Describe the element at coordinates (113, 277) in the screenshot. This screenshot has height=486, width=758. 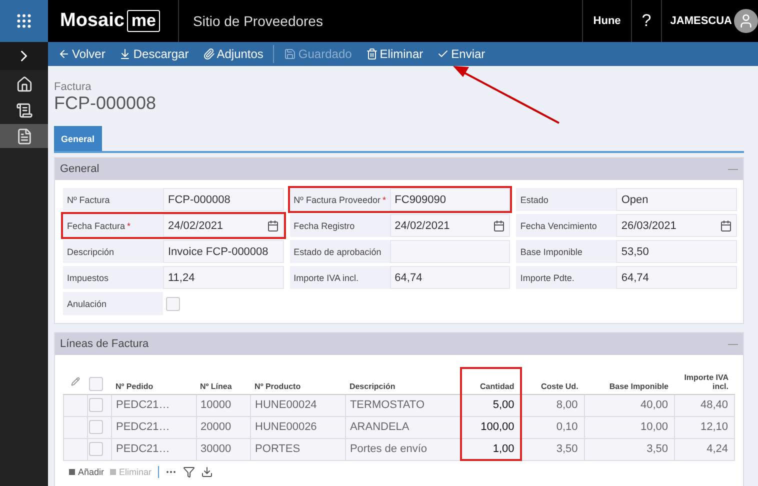
I see `field-label: Impuestos` at that location.